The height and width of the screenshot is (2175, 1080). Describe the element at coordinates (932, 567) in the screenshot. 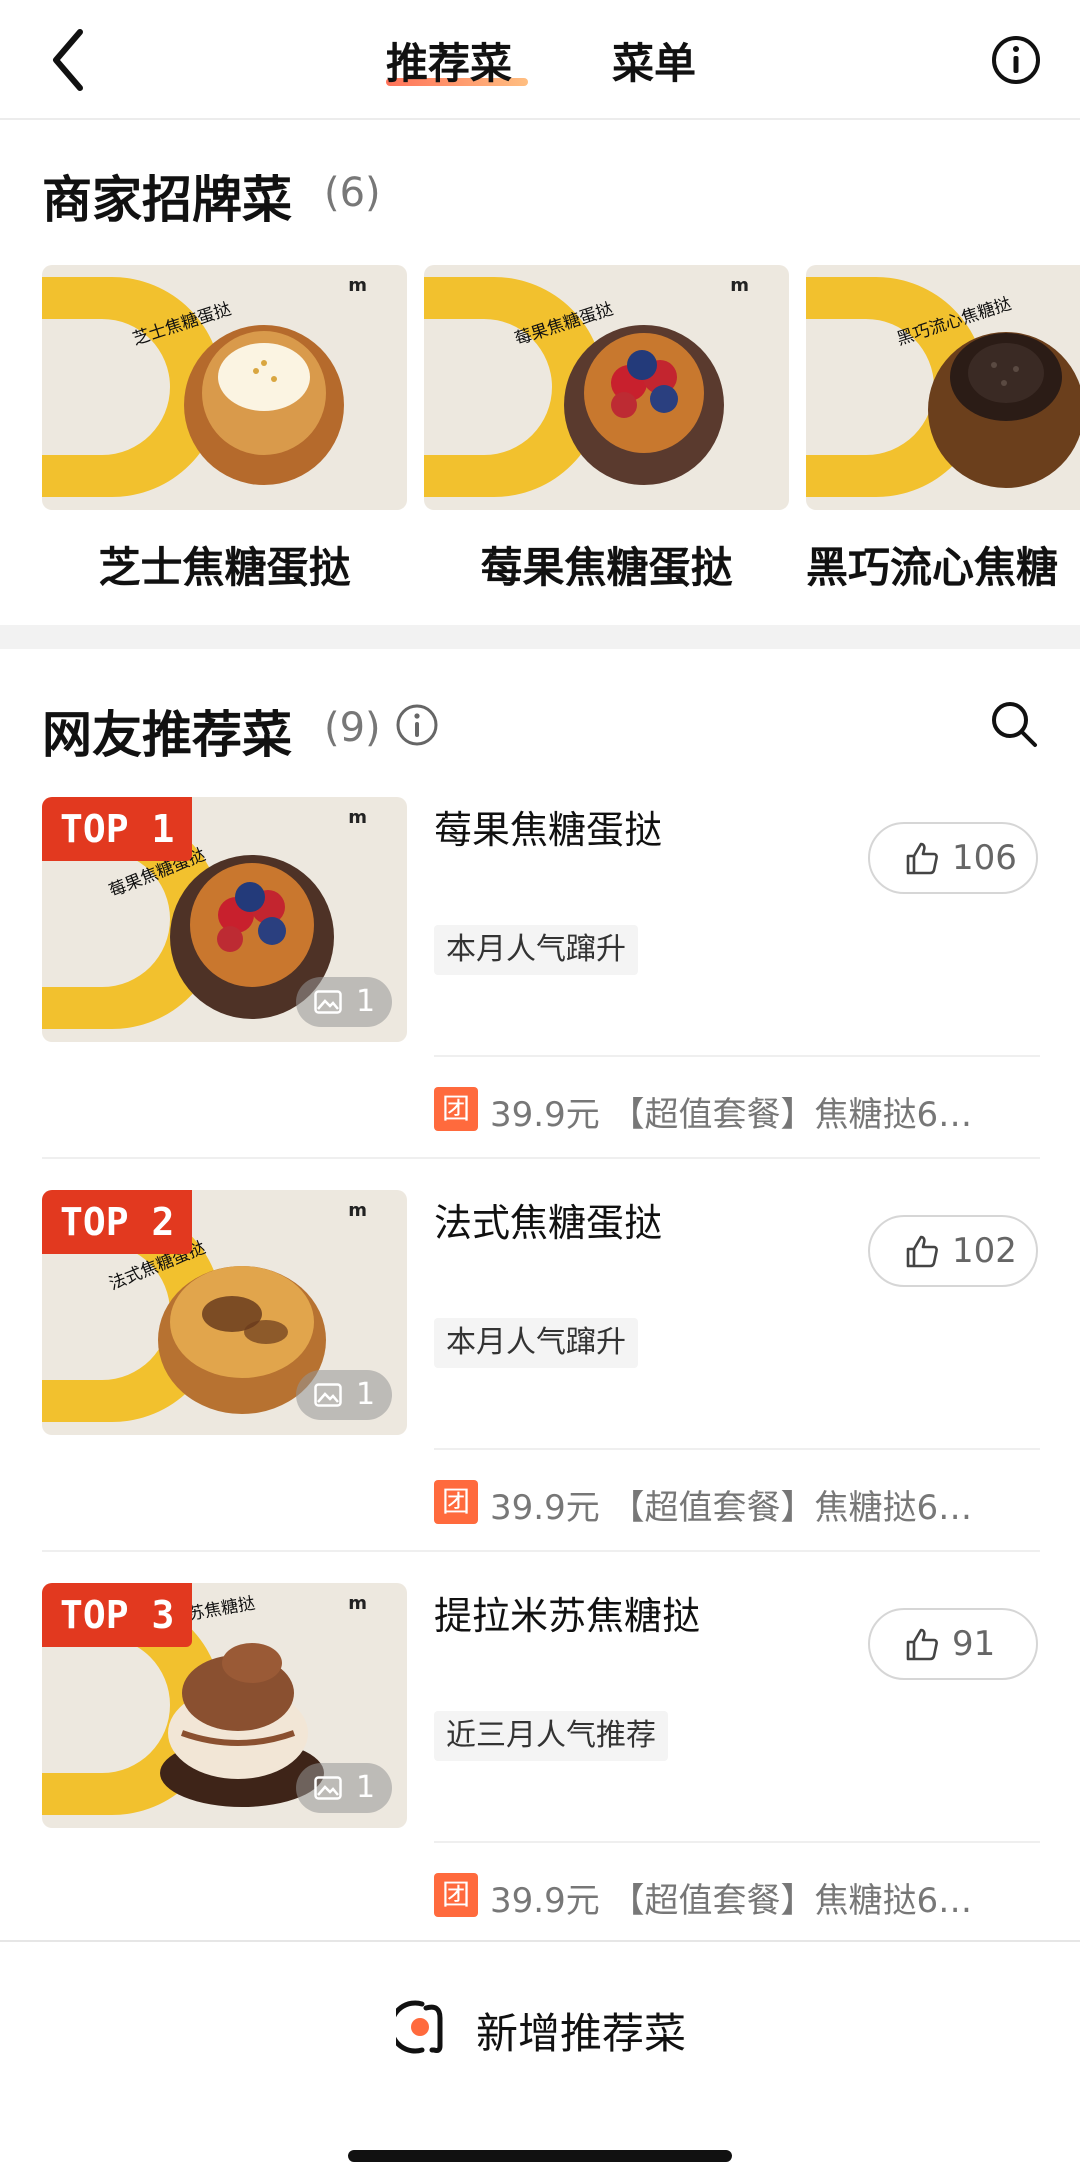

I see `signature-dish-name: 黑巧流心焦糖` at that location.